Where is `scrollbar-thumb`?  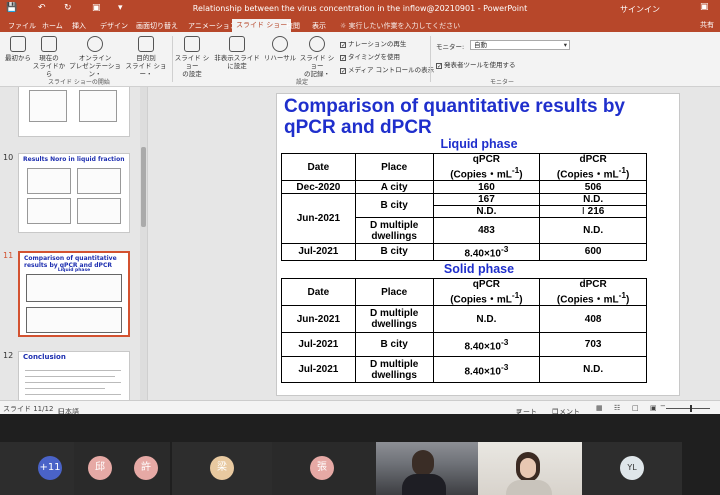
scrollbar-thumb is located at coordinates (143, 187).